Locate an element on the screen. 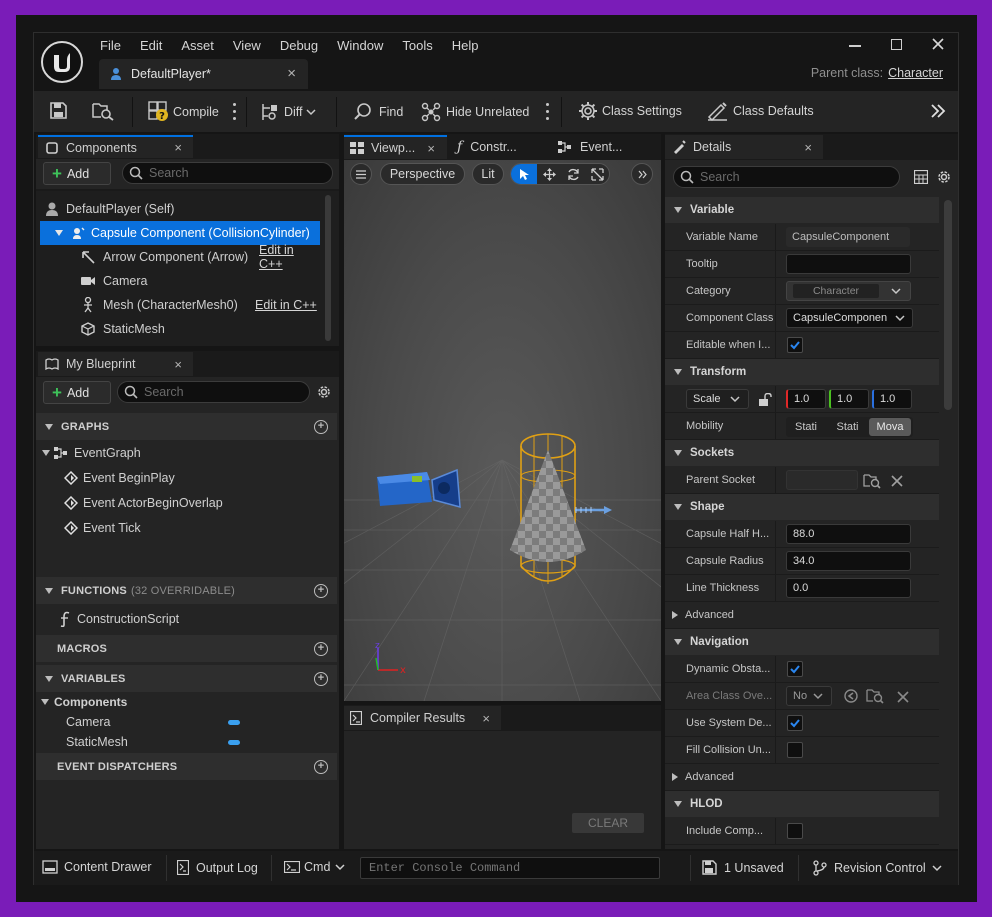 This screenshot has height=917, width=992. unlock-icon is located at coordinates (765, 400).